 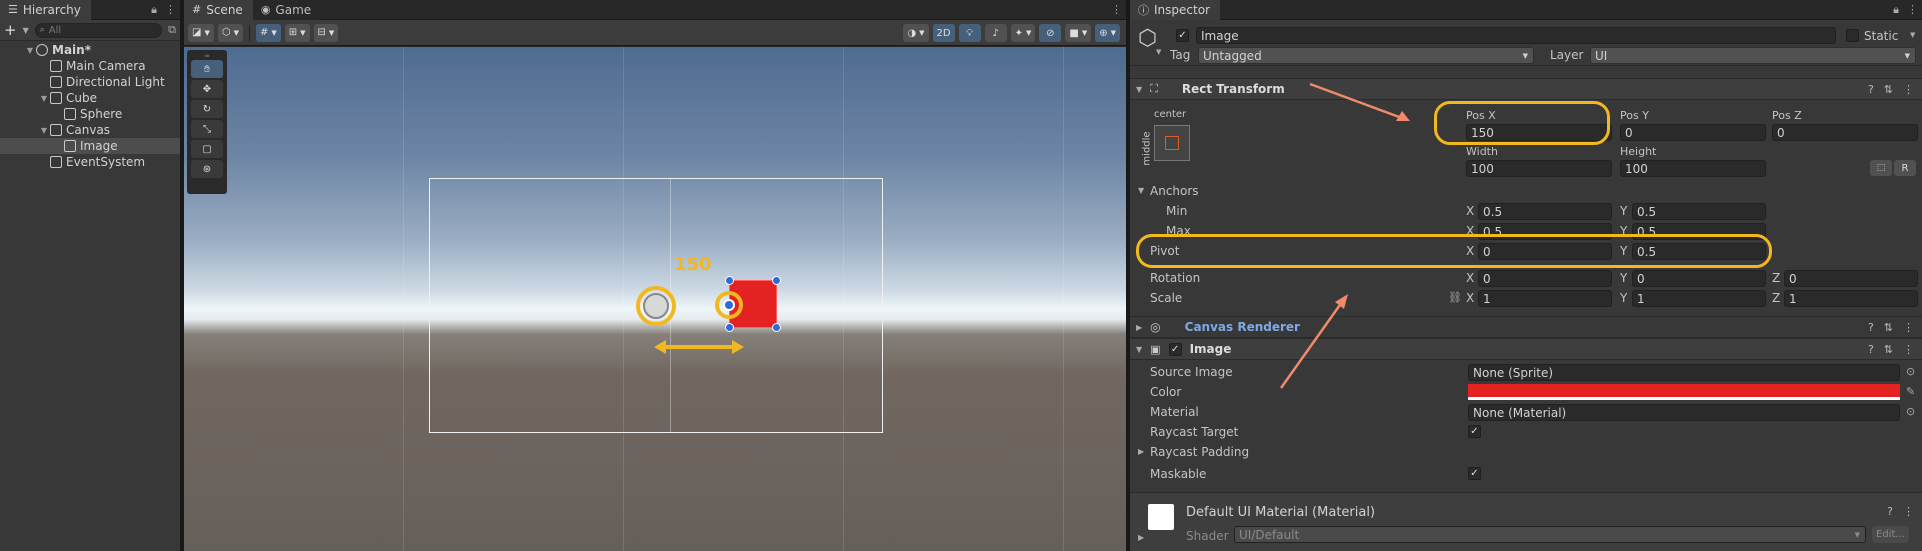 What do you see at coordinates (1344, 235) in the screenshot?
I see `annotation-arrows` at bounding box center [1344, 235].